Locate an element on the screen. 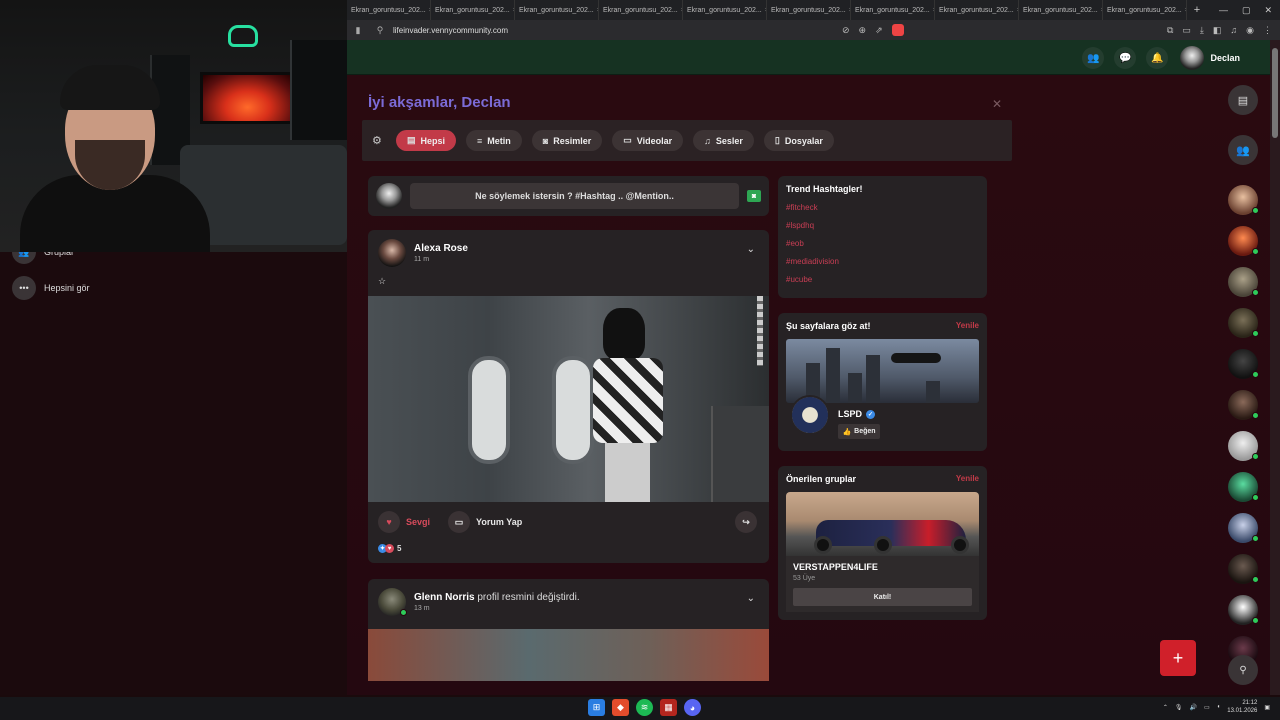 This screenshot has width=1280, height=720. filter-videos: ▭ Videolar is located at coordinates (648, 140).